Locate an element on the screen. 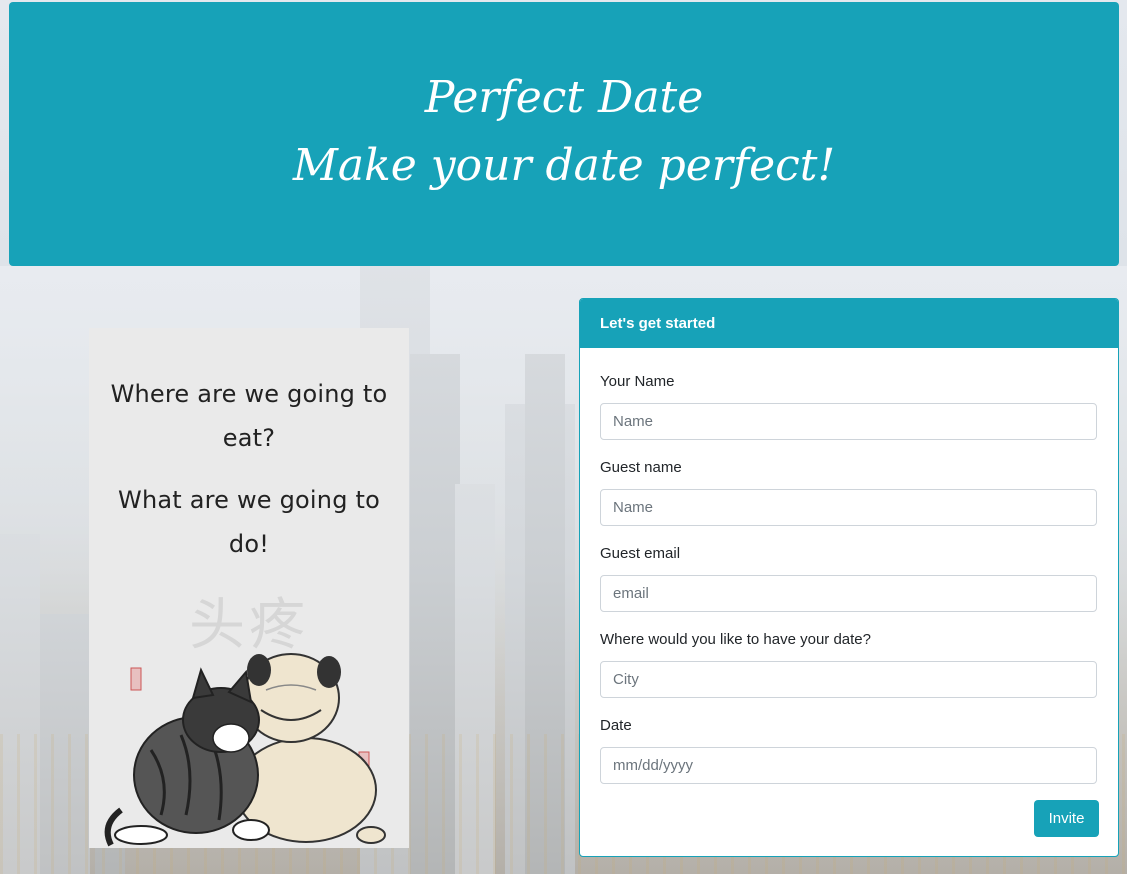  guest-name-group: Guest name is located at coordinates (848, 491).